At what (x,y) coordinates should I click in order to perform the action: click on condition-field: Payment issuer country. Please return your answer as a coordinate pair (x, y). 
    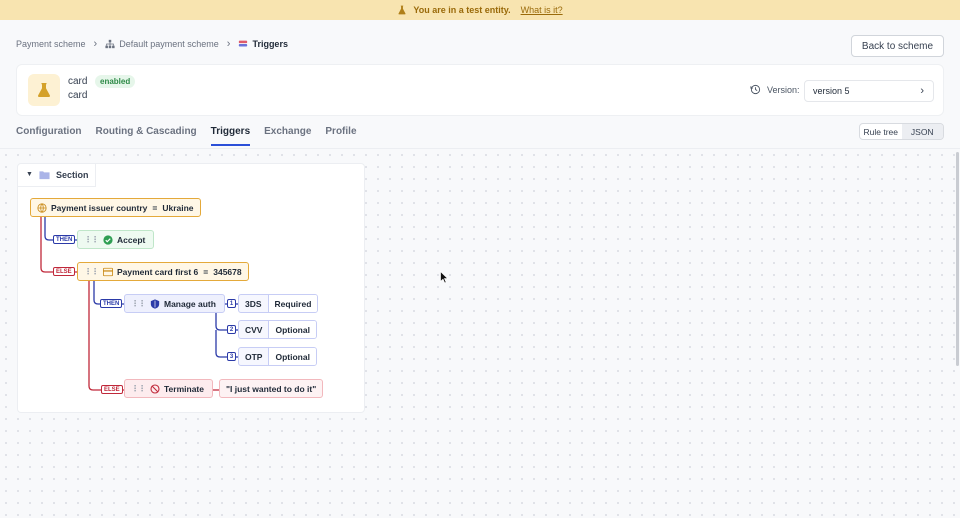
    Looking at the image, I should click on (99, 207).